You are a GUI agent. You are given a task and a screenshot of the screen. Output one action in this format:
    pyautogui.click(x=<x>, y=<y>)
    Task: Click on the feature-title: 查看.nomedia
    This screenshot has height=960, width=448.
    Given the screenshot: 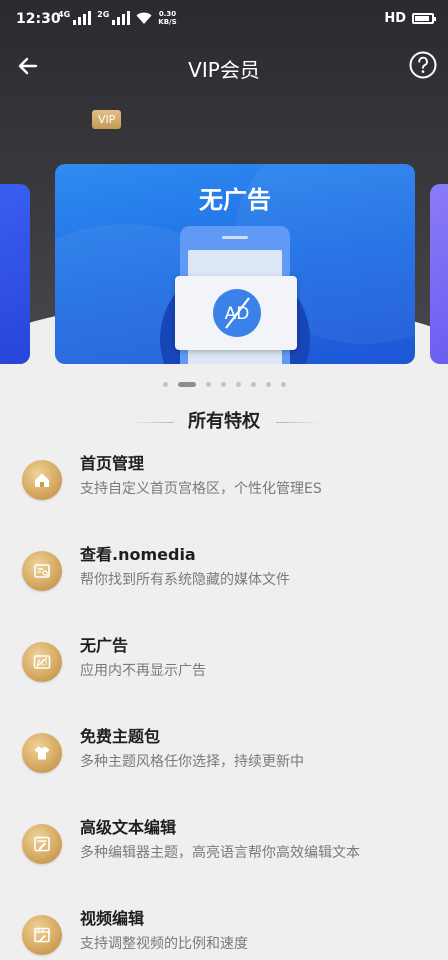 What is the action you would take?
    pyautogui.click(x=138, y=554)
    